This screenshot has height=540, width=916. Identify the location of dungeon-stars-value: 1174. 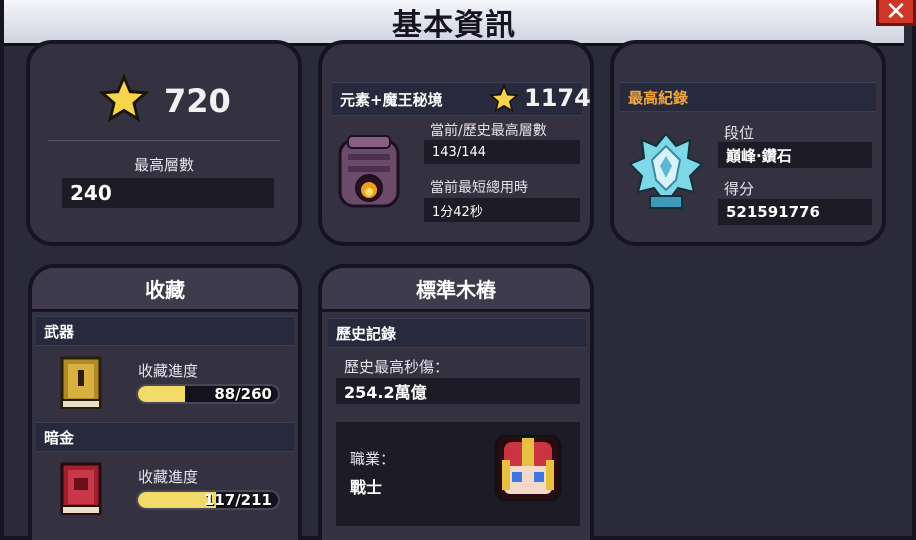
(557, 98).